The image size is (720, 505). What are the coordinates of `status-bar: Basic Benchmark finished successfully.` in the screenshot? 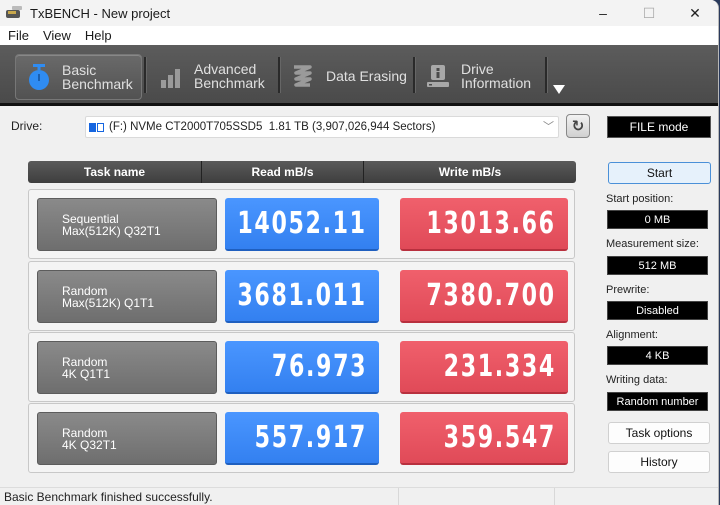 It's located at (359, 496).